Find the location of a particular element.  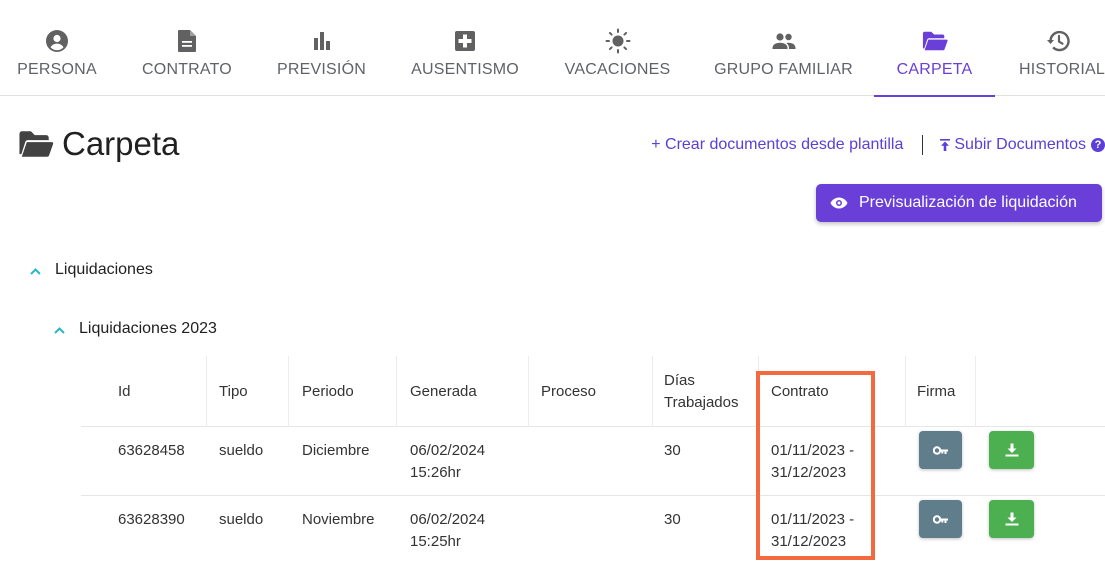

preview-settlement-label: Previsualización de liquidación is located at coordinates (968, 202).